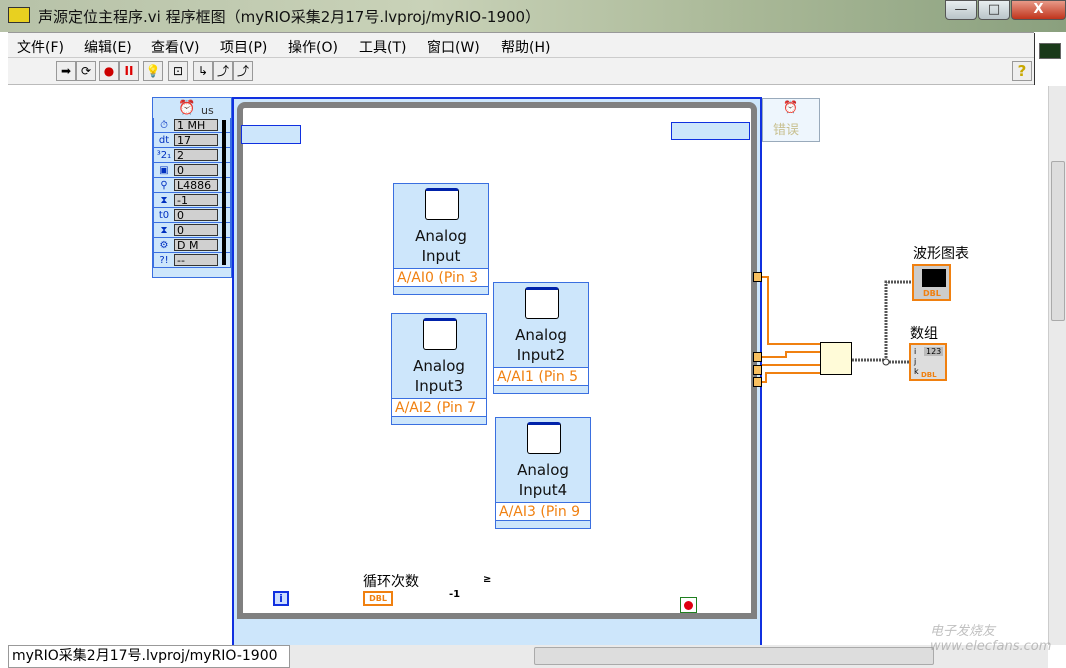 This screenshot has height=668, width=1066. Describe the element at coordinates (439, 407) in the screenshot. I see `channel-pin: A/AI2 (Pin 7` at that location.